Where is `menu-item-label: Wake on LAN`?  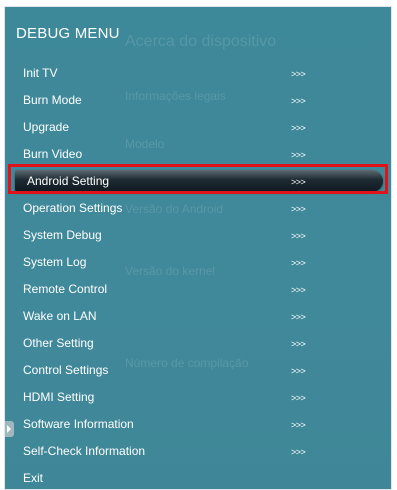 menu-item-label: Wake on LAN is located at coordinates (60, 316).